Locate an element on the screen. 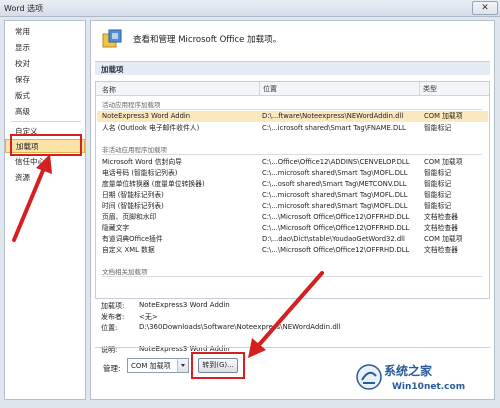  row-name: 日期 (智能标记列表) is located at coordinates (133, 195).